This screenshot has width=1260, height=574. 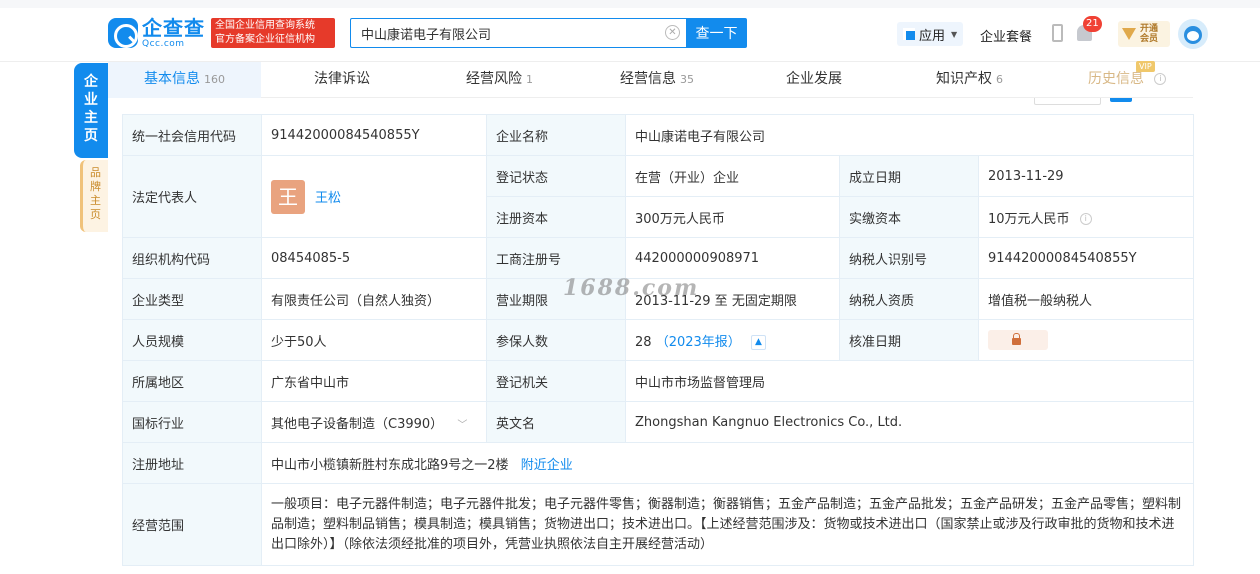 I want to click on search-button: 查一下, so click(x=716, y=33).